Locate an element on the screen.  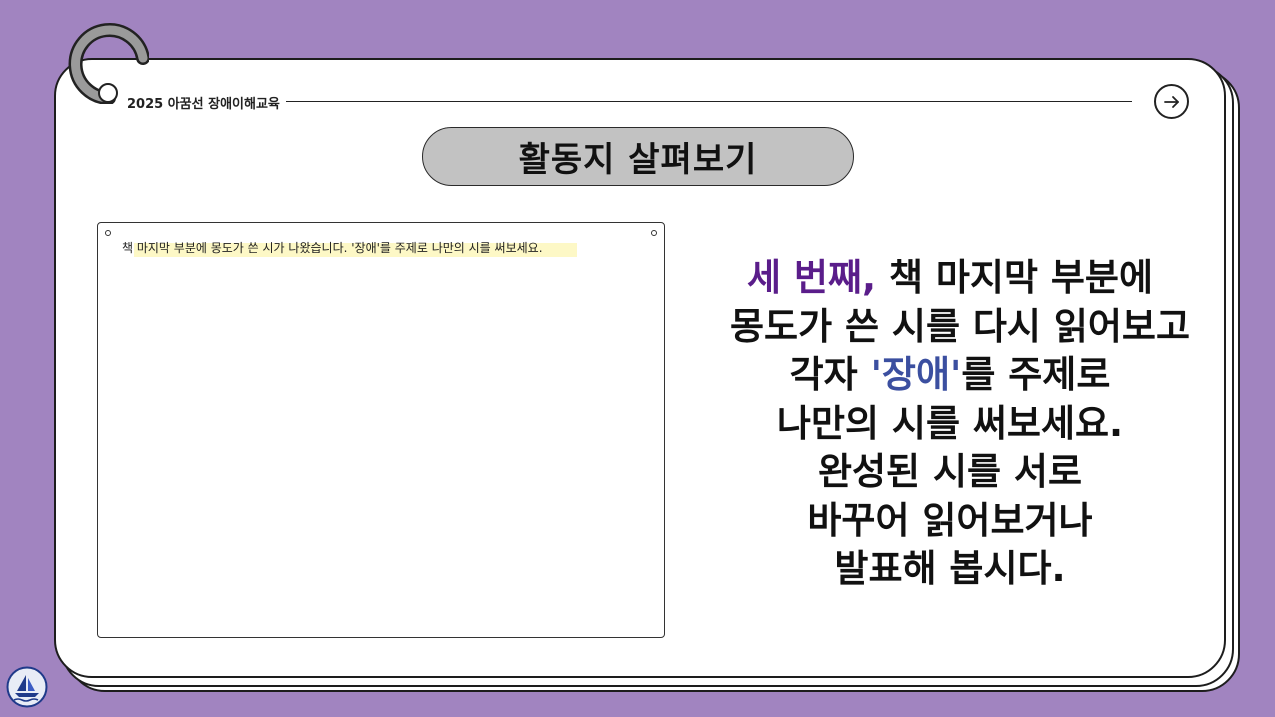
title-pill: 활동지 살펴보기 is located at coordinates (638, 156).